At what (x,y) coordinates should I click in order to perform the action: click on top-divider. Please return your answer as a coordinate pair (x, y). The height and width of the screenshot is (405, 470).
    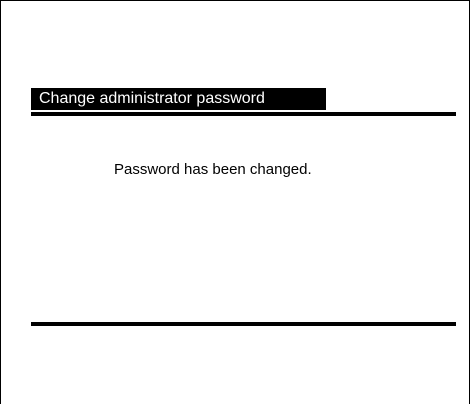
    Looking at the image, I should click on (243, 114).